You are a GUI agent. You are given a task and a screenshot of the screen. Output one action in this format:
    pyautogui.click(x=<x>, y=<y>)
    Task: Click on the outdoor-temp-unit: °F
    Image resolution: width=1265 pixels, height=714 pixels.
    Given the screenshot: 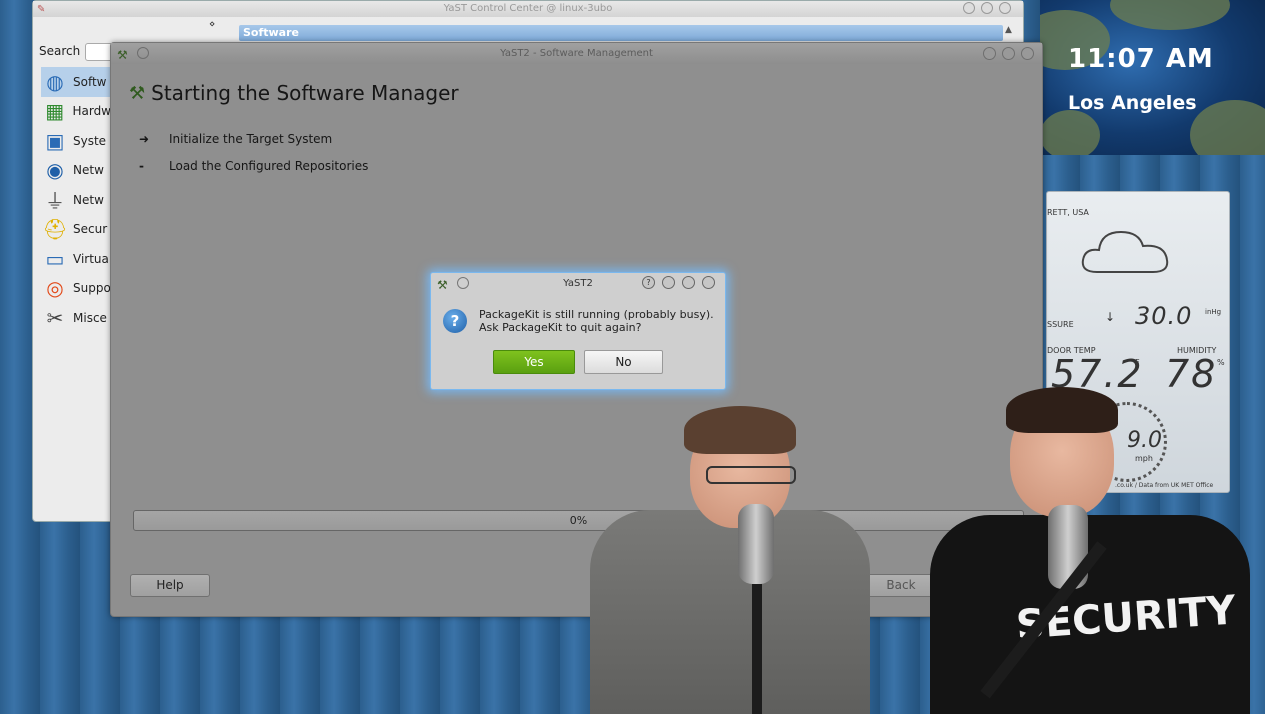 What is the action you would take?
    pyautogui.click(x=1135, y=362)
    